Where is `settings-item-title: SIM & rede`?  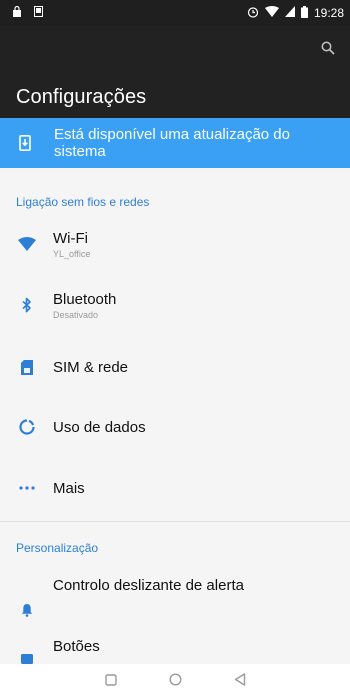
settings-item-title: SIM & rede is located at coordinates (91, 367).